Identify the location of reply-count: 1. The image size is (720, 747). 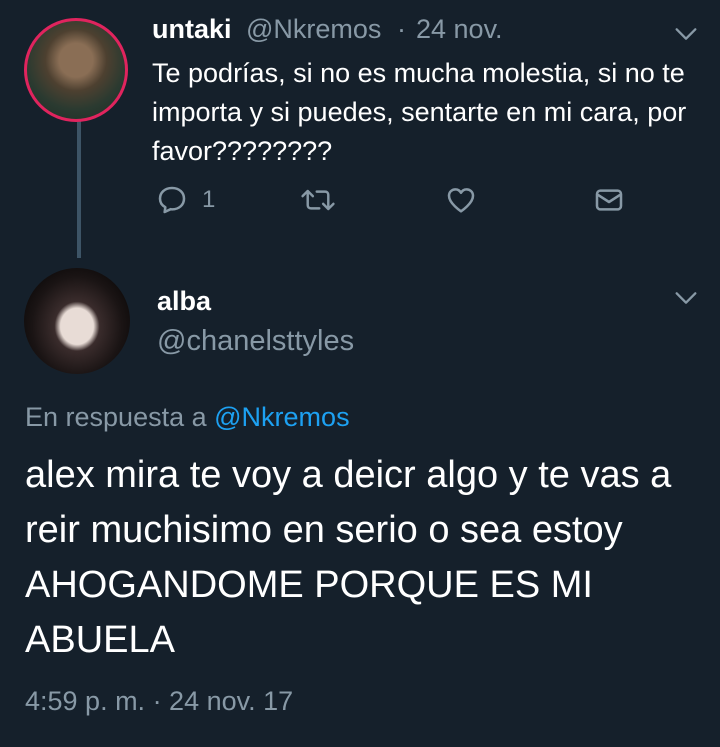
(209, 199).